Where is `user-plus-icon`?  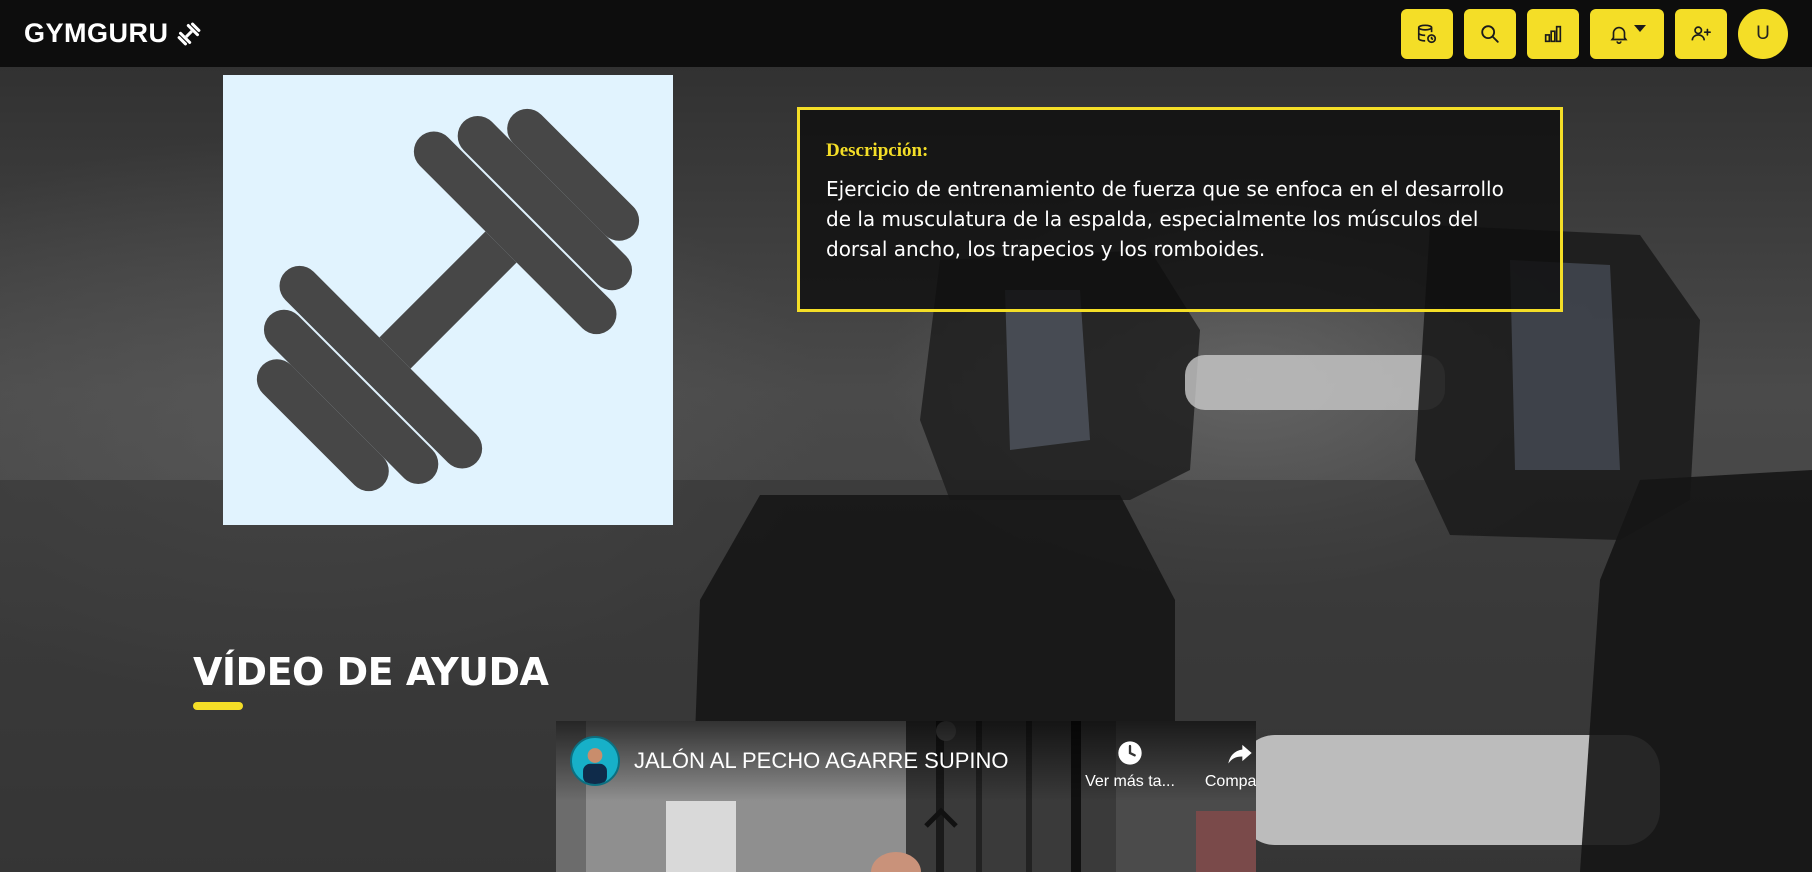
user-plus-icon is located at coordinates (1701, 32).